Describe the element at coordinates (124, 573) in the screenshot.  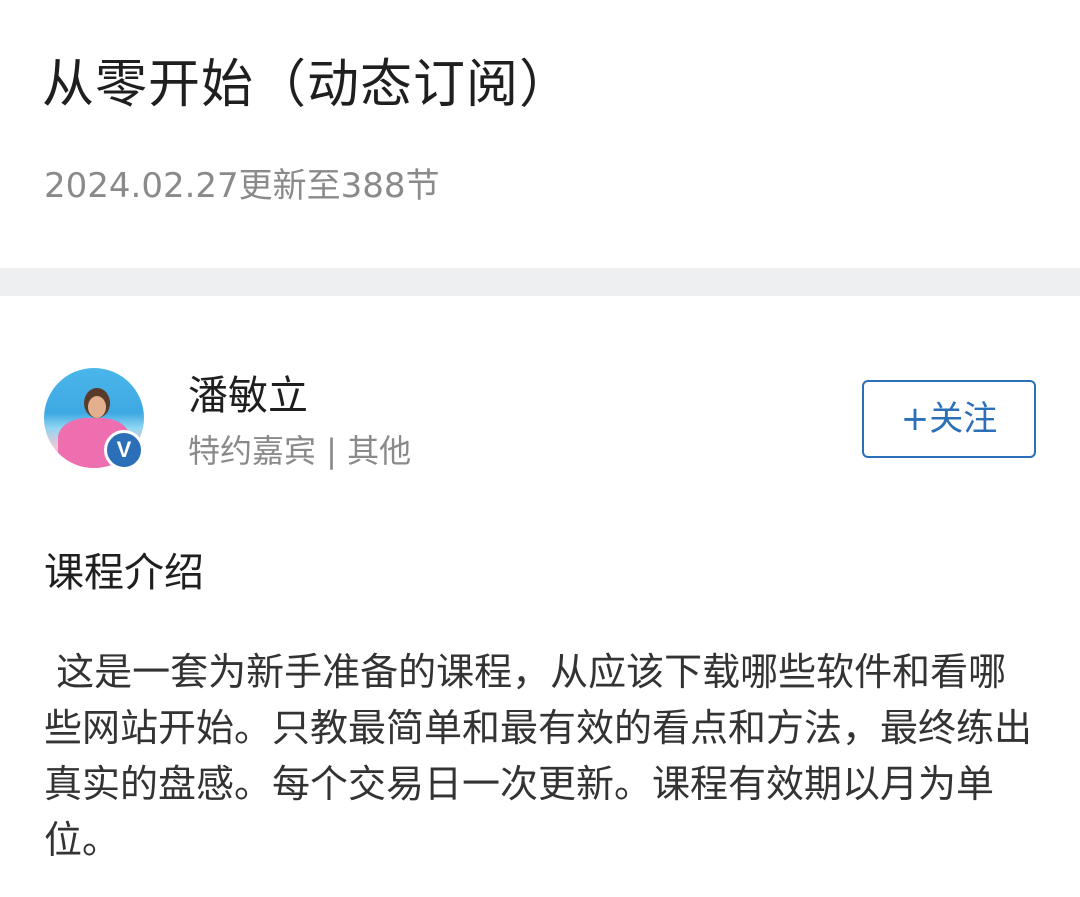
I see `course-intro-heading: 课程介绍` at that location.